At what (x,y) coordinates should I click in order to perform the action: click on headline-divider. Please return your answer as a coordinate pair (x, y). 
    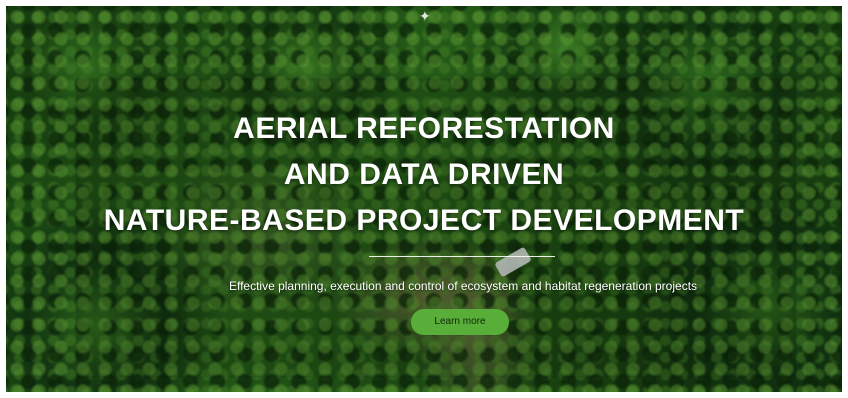
    Looking at the image, I should click on (462, 256).